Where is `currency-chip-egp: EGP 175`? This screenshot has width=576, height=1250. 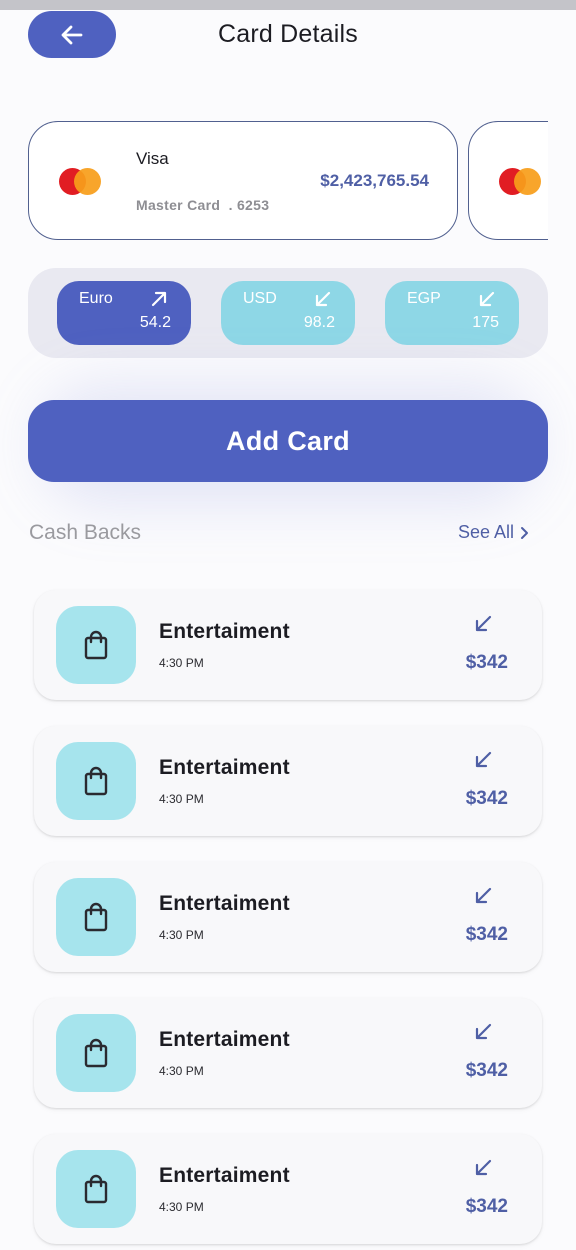 currency-chip-egp: EGP 175 is located at coordinates (452, 313).